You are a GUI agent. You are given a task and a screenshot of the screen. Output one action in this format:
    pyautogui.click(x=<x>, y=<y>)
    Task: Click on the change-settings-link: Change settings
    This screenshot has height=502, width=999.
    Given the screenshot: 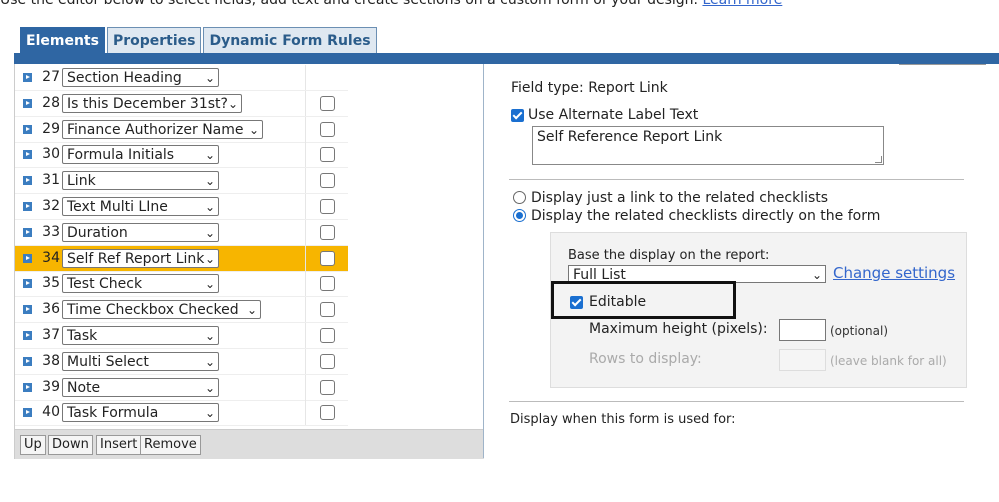 What is the action you would take?
    pyautogui.click(x=894, y=273)
    